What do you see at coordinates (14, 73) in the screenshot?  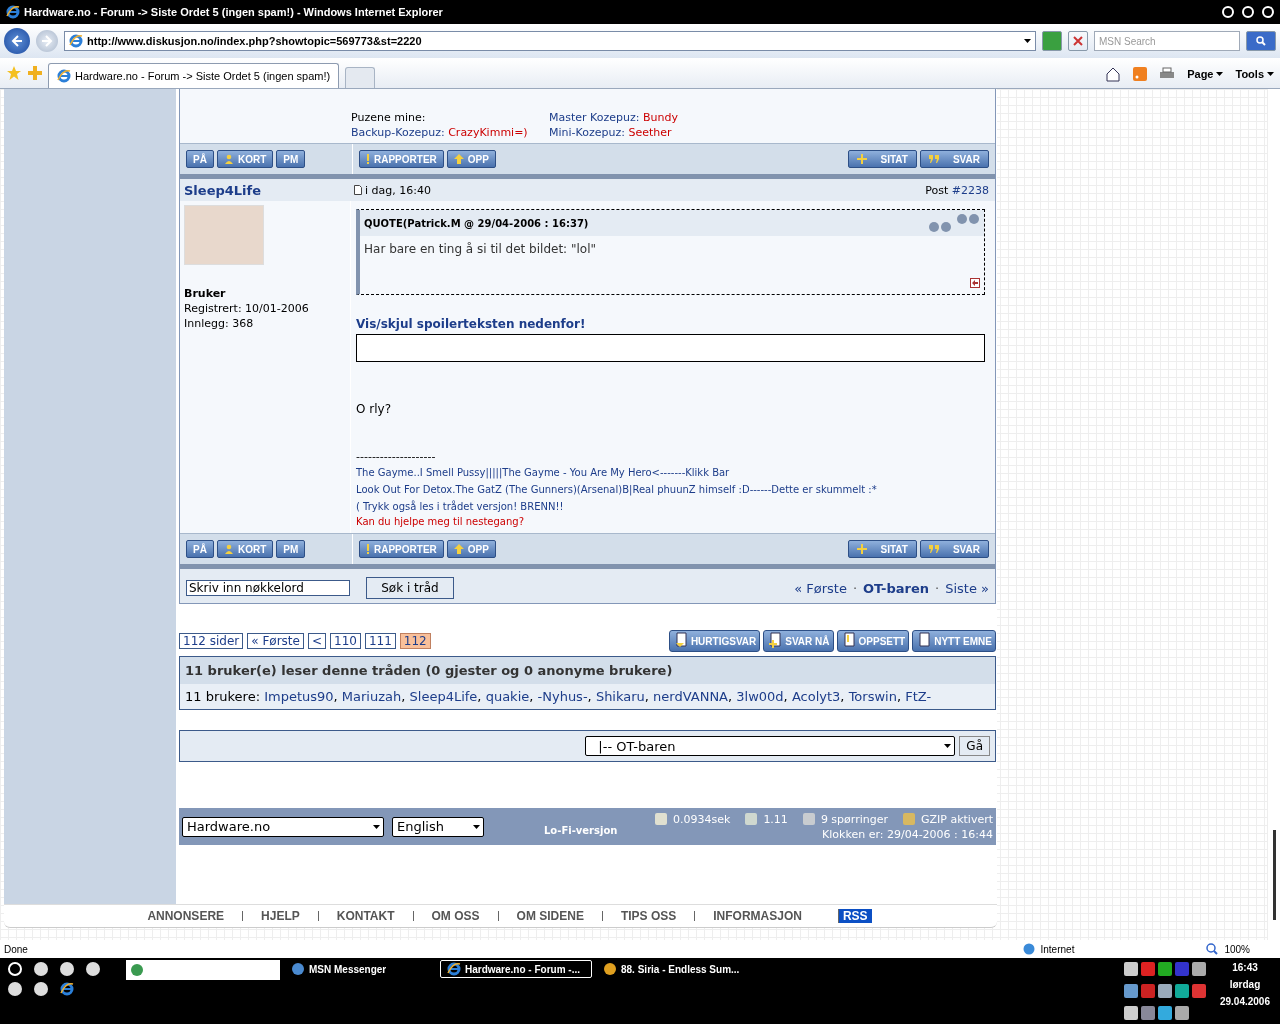 I see `star-icon` at bounding box center [14, 73].